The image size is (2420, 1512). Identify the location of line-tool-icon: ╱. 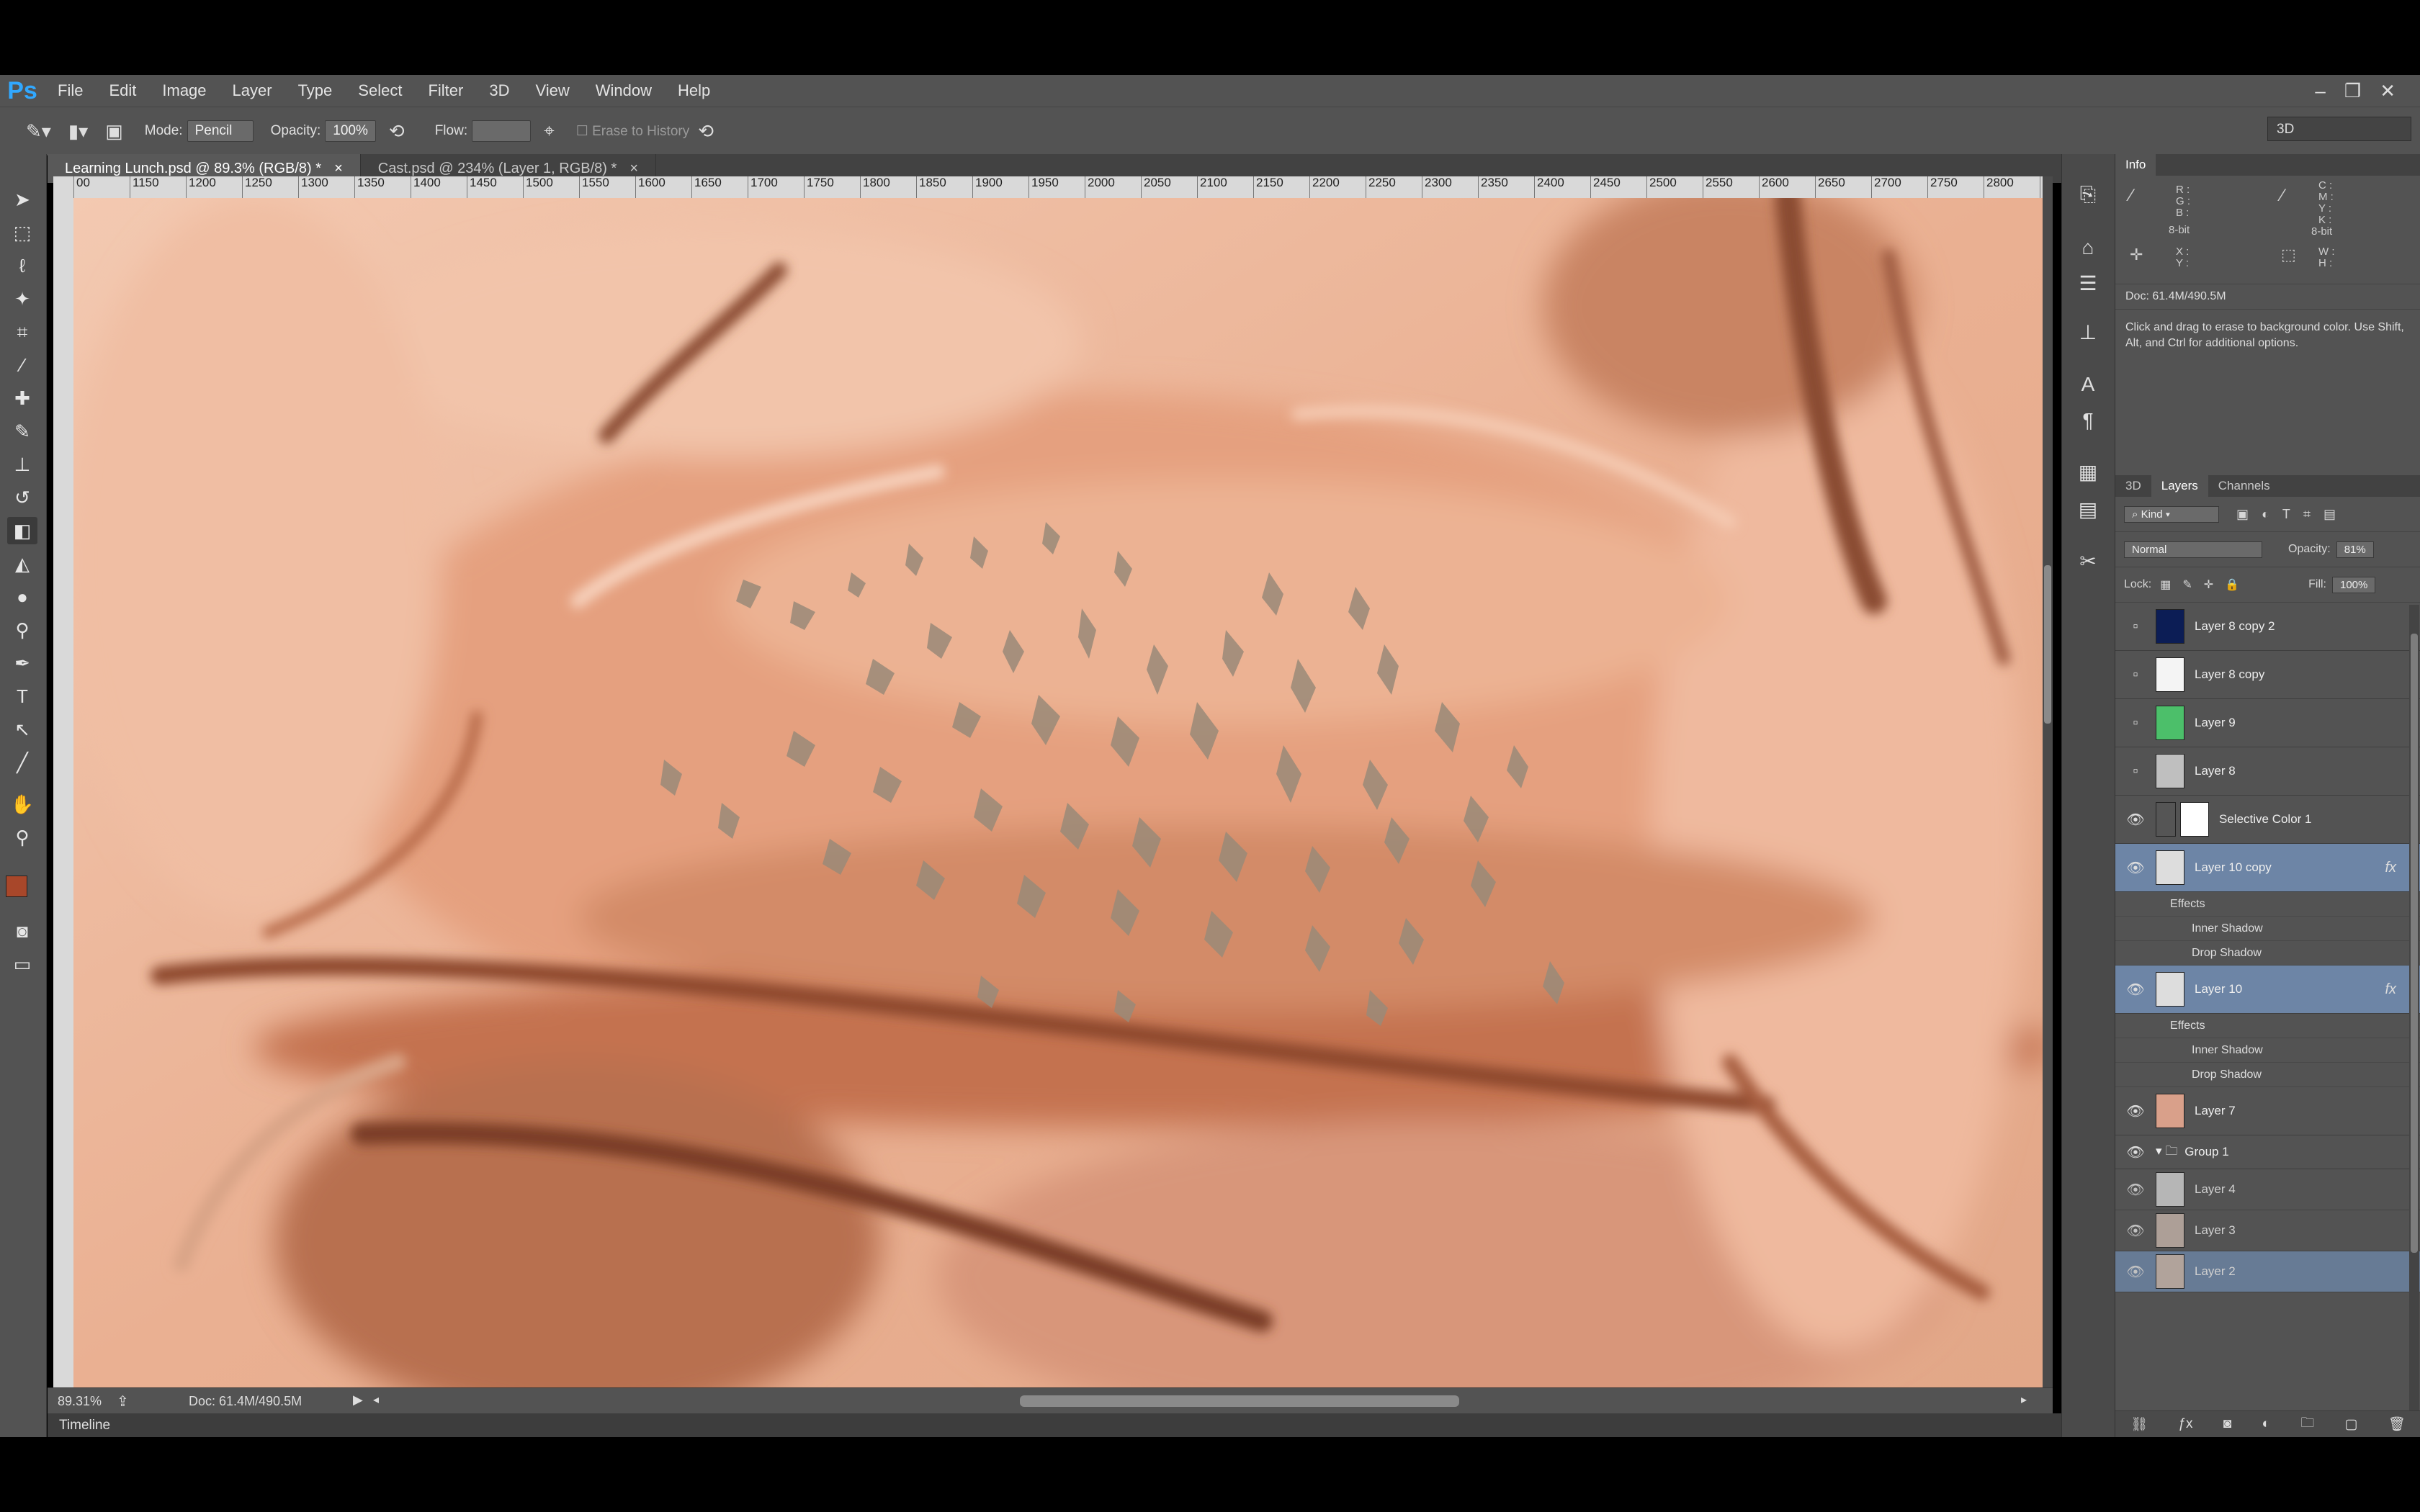
(22, 762).